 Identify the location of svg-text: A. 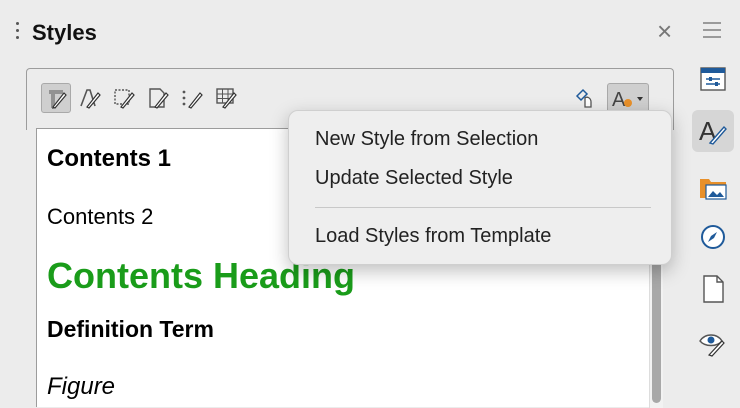
(619, 100).